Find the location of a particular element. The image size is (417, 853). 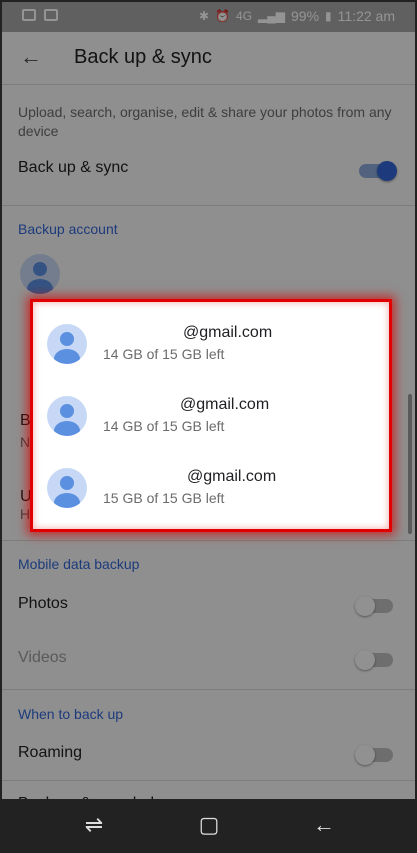

home-icon: ▢ is located at coordinates (209, 825).